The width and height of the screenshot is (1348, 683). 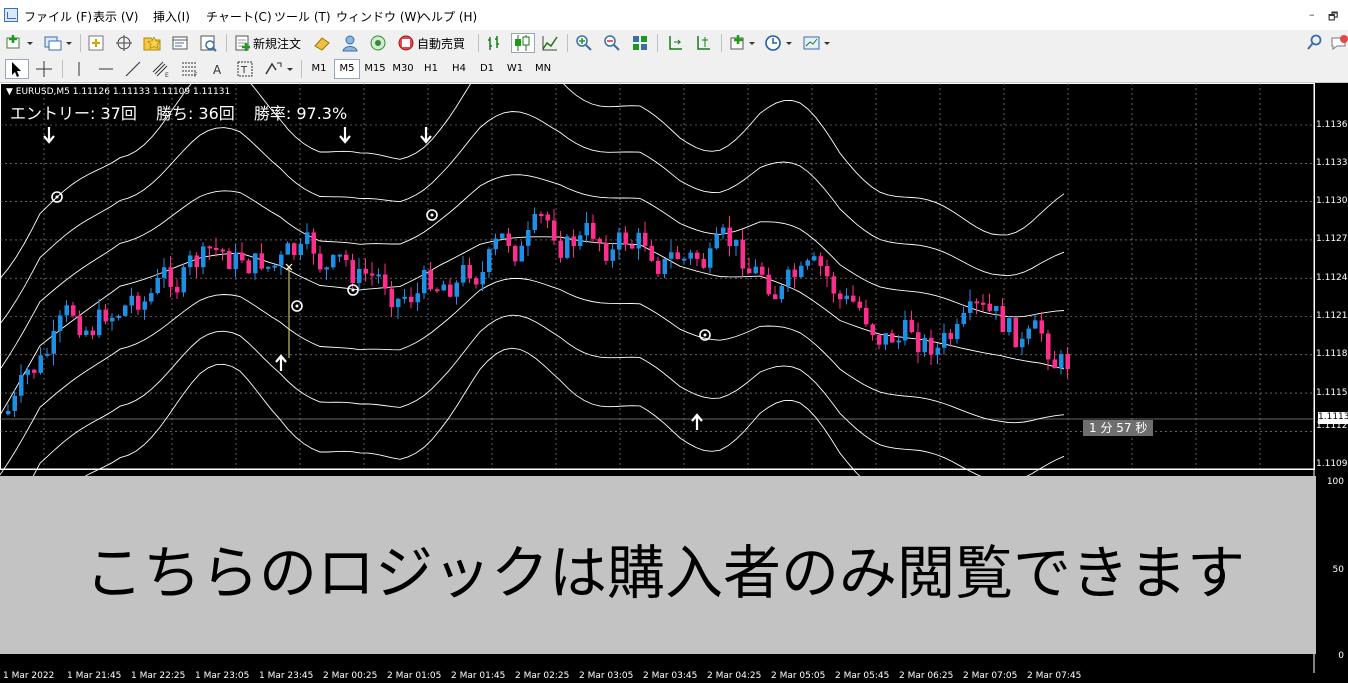 What do you see at coordinates (817, 43) in the screenshot?
I see `templates-icon` at bounding box center [817, 43].